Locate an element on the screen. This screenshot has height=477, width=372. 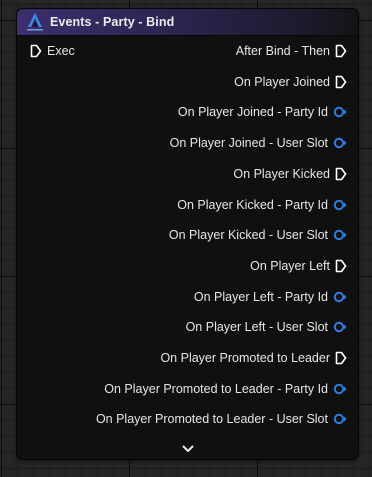
pin-label: On Player Joined - Party Id is located at coordinates (252, 112).